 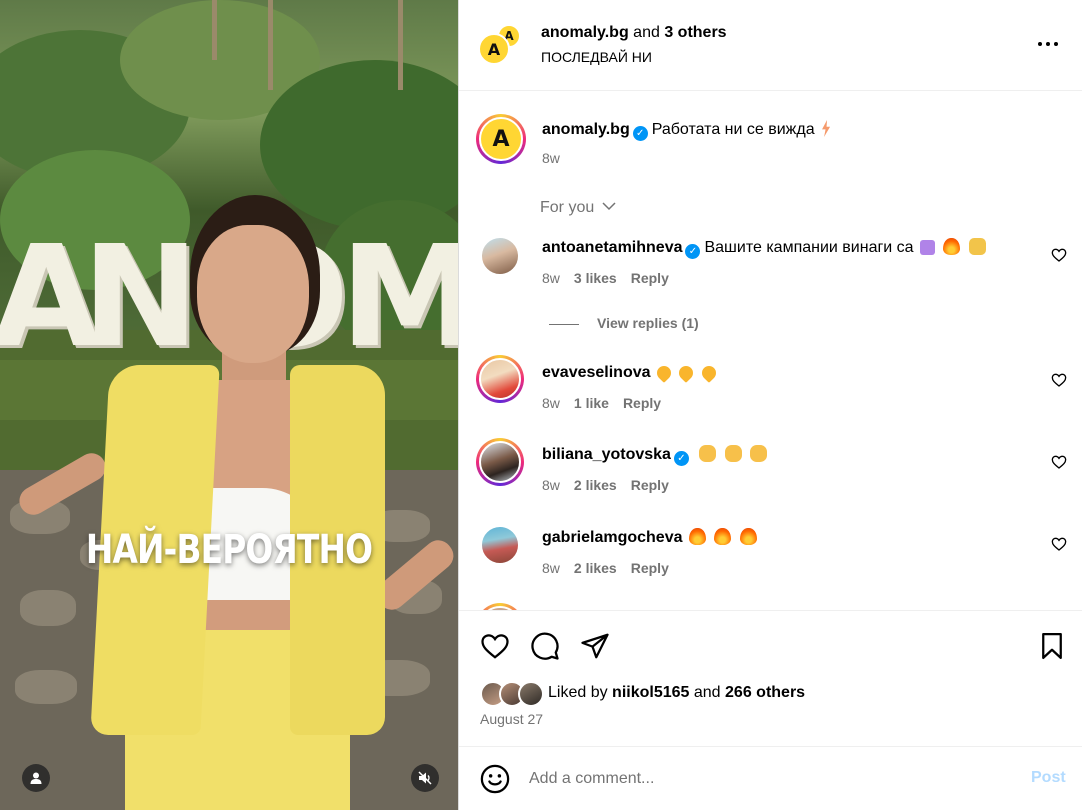 What do you see at coordinates (513, 694) in the screenshot?
I see `liked-by-avatars` at bounding box center [513, 694].